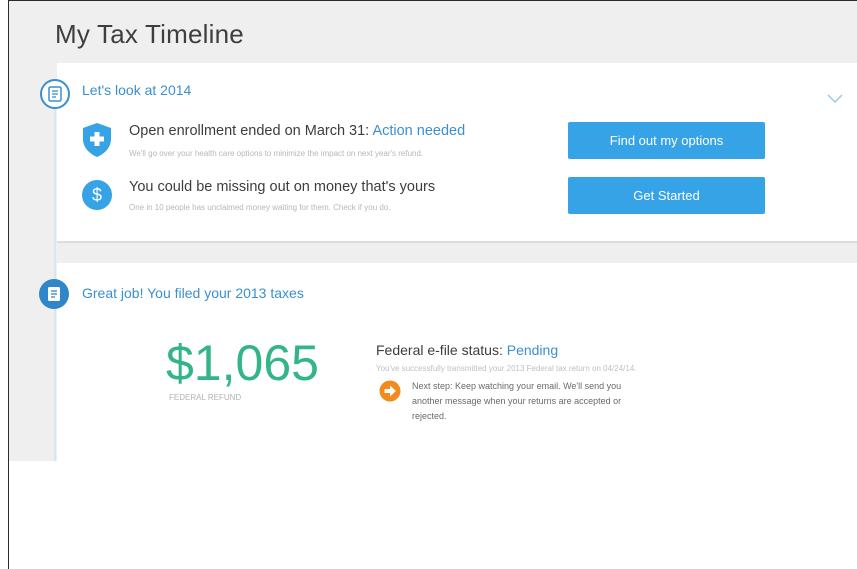 The image size is (857, 569). Describe the element at coordinates (97, 139) in the screenshot. I see `shield-plus-icon` at that location.